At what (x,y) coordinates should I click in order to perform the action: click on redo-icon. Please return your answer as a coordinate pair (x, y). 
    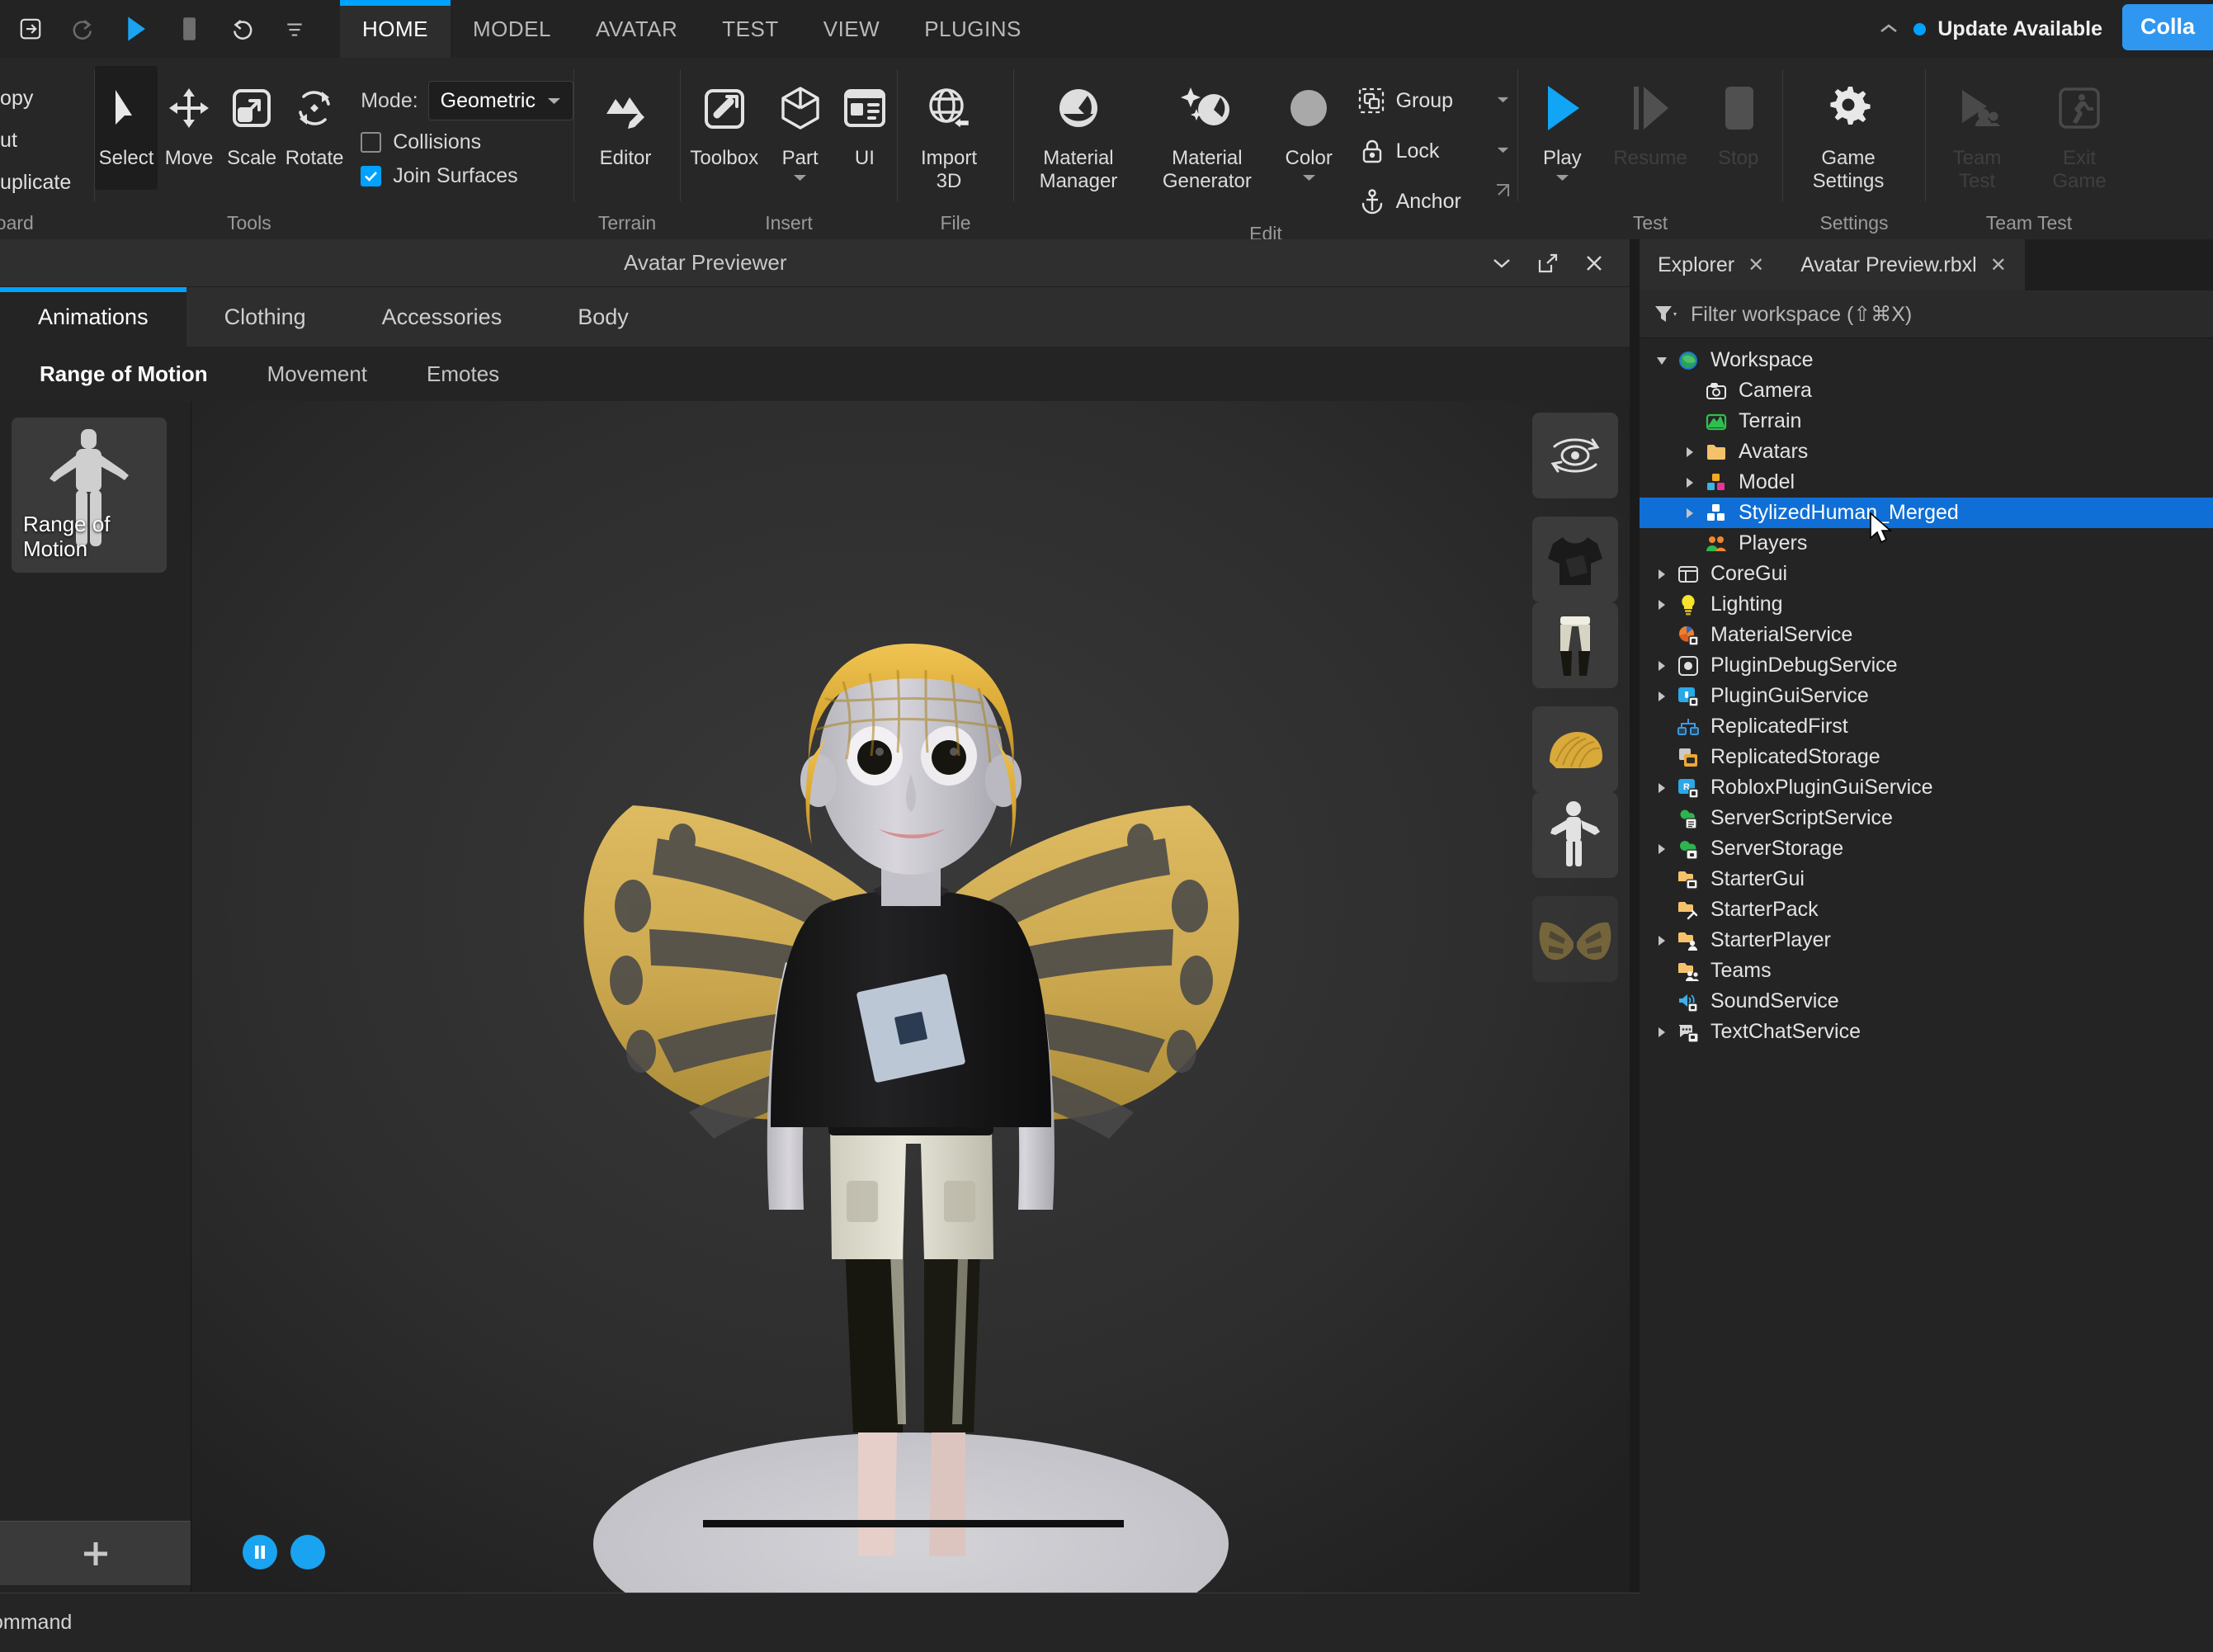
    Looking at the image, I should click on (83, 29).